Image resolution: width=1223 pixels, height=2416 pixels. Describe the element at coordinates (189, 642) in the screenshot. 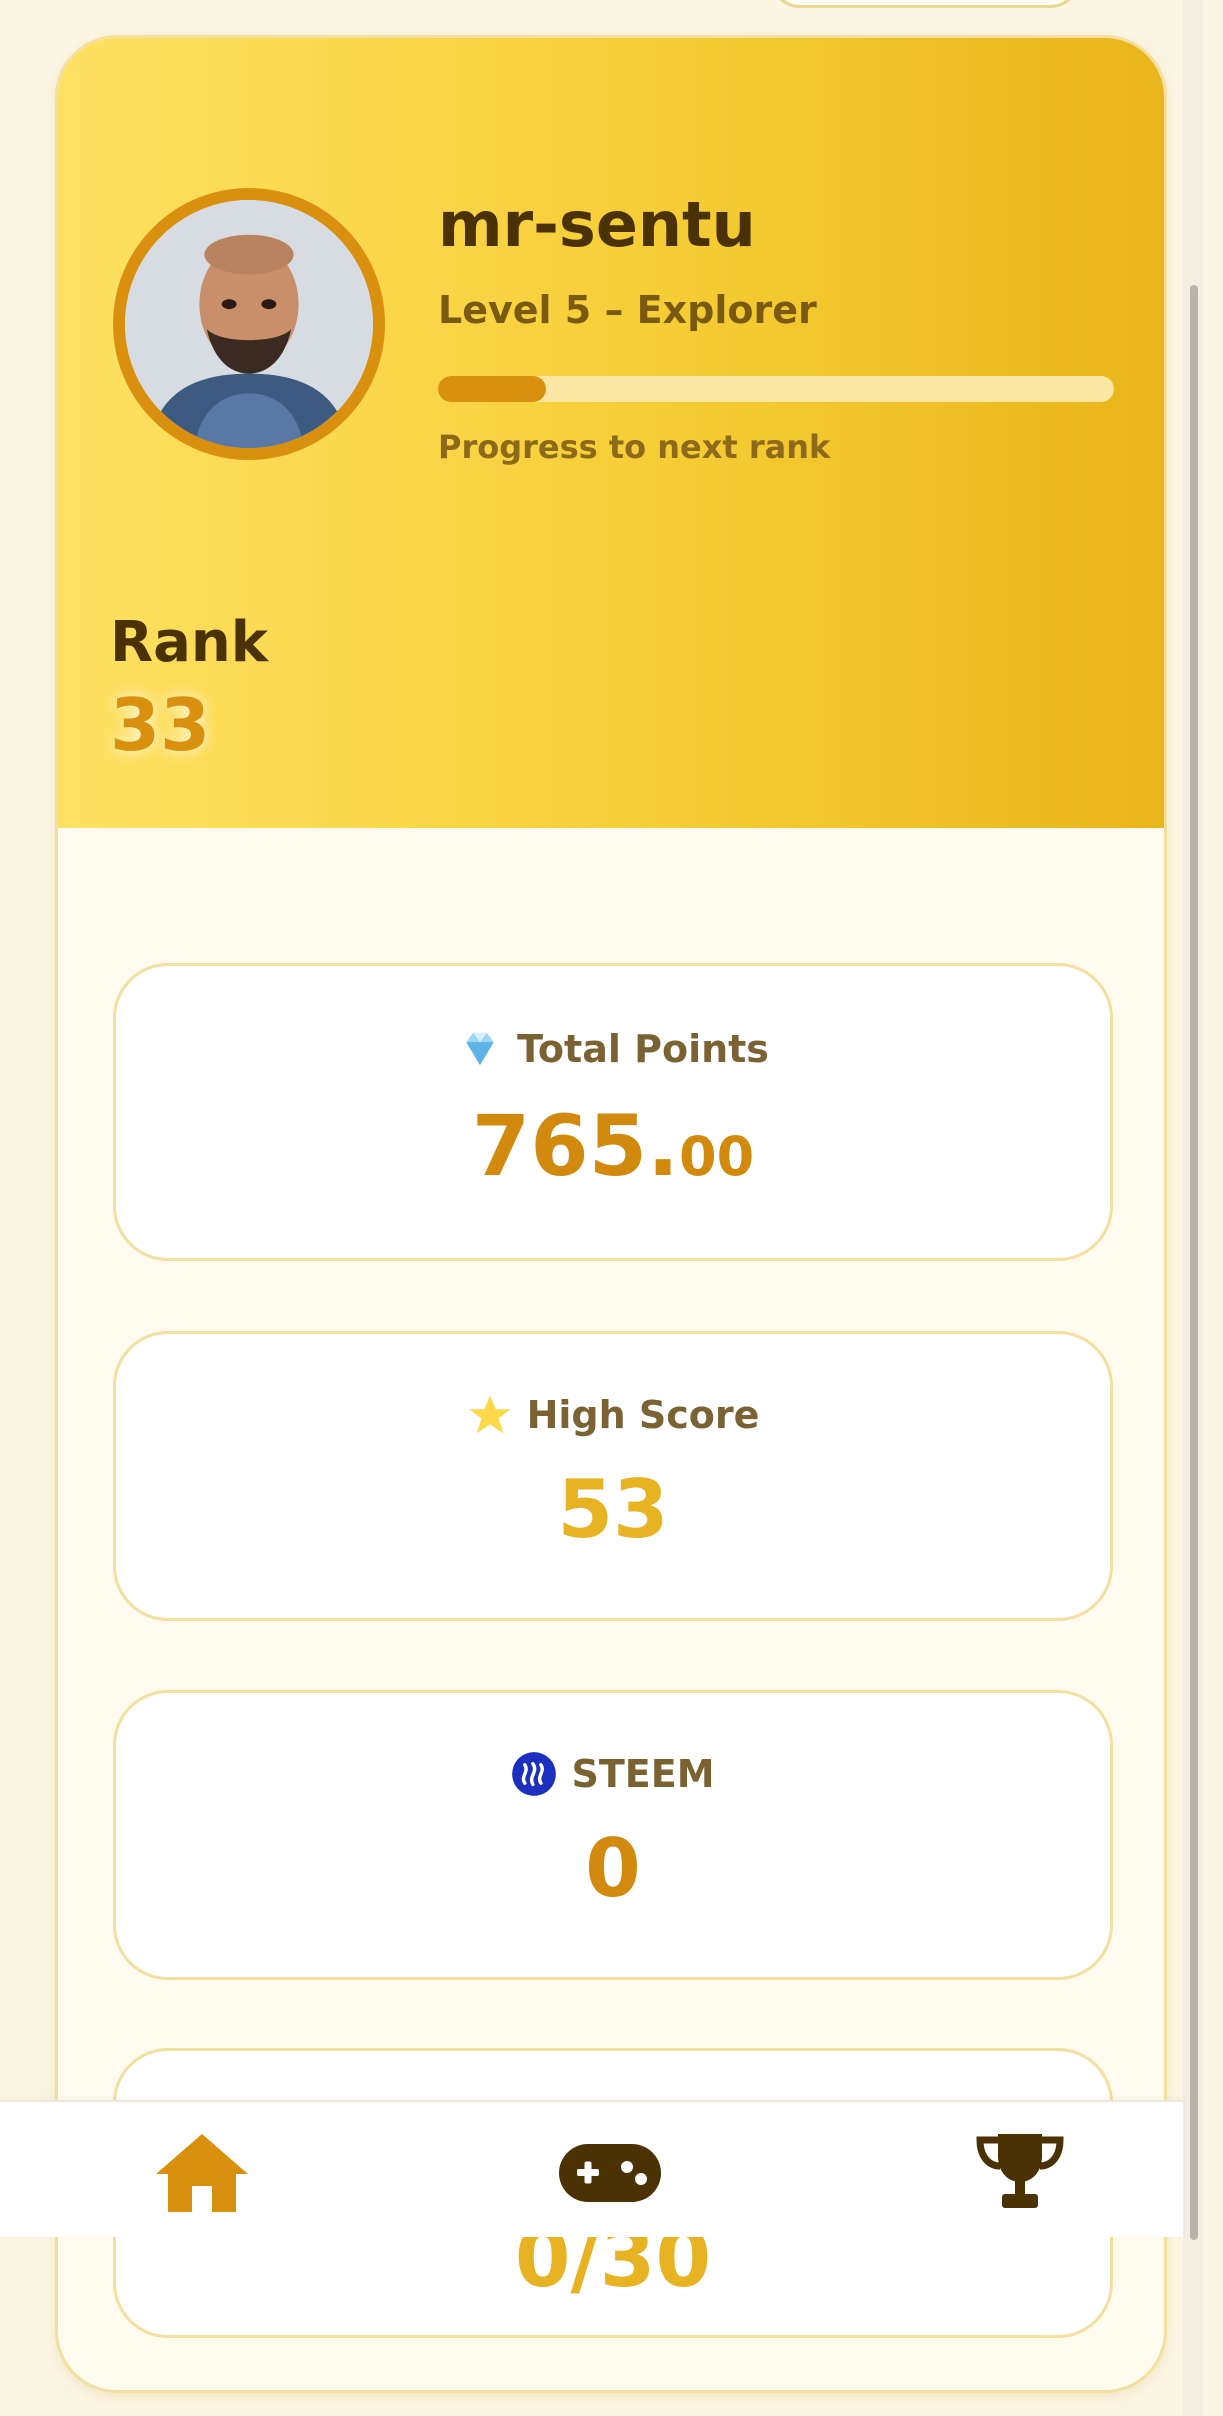

I see `rank-label: Rank` at that location.